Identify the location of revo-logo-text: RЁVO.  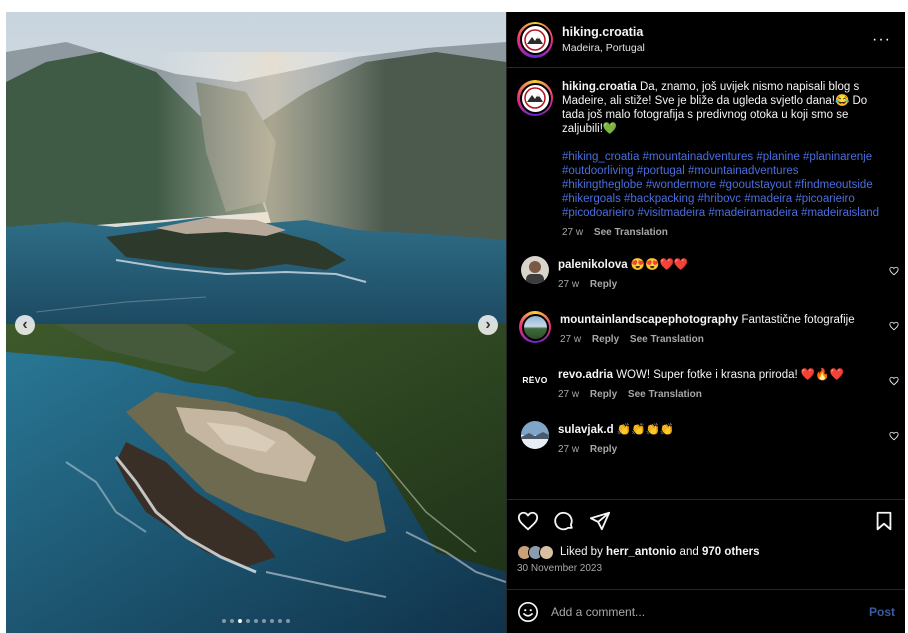
(535, 380).